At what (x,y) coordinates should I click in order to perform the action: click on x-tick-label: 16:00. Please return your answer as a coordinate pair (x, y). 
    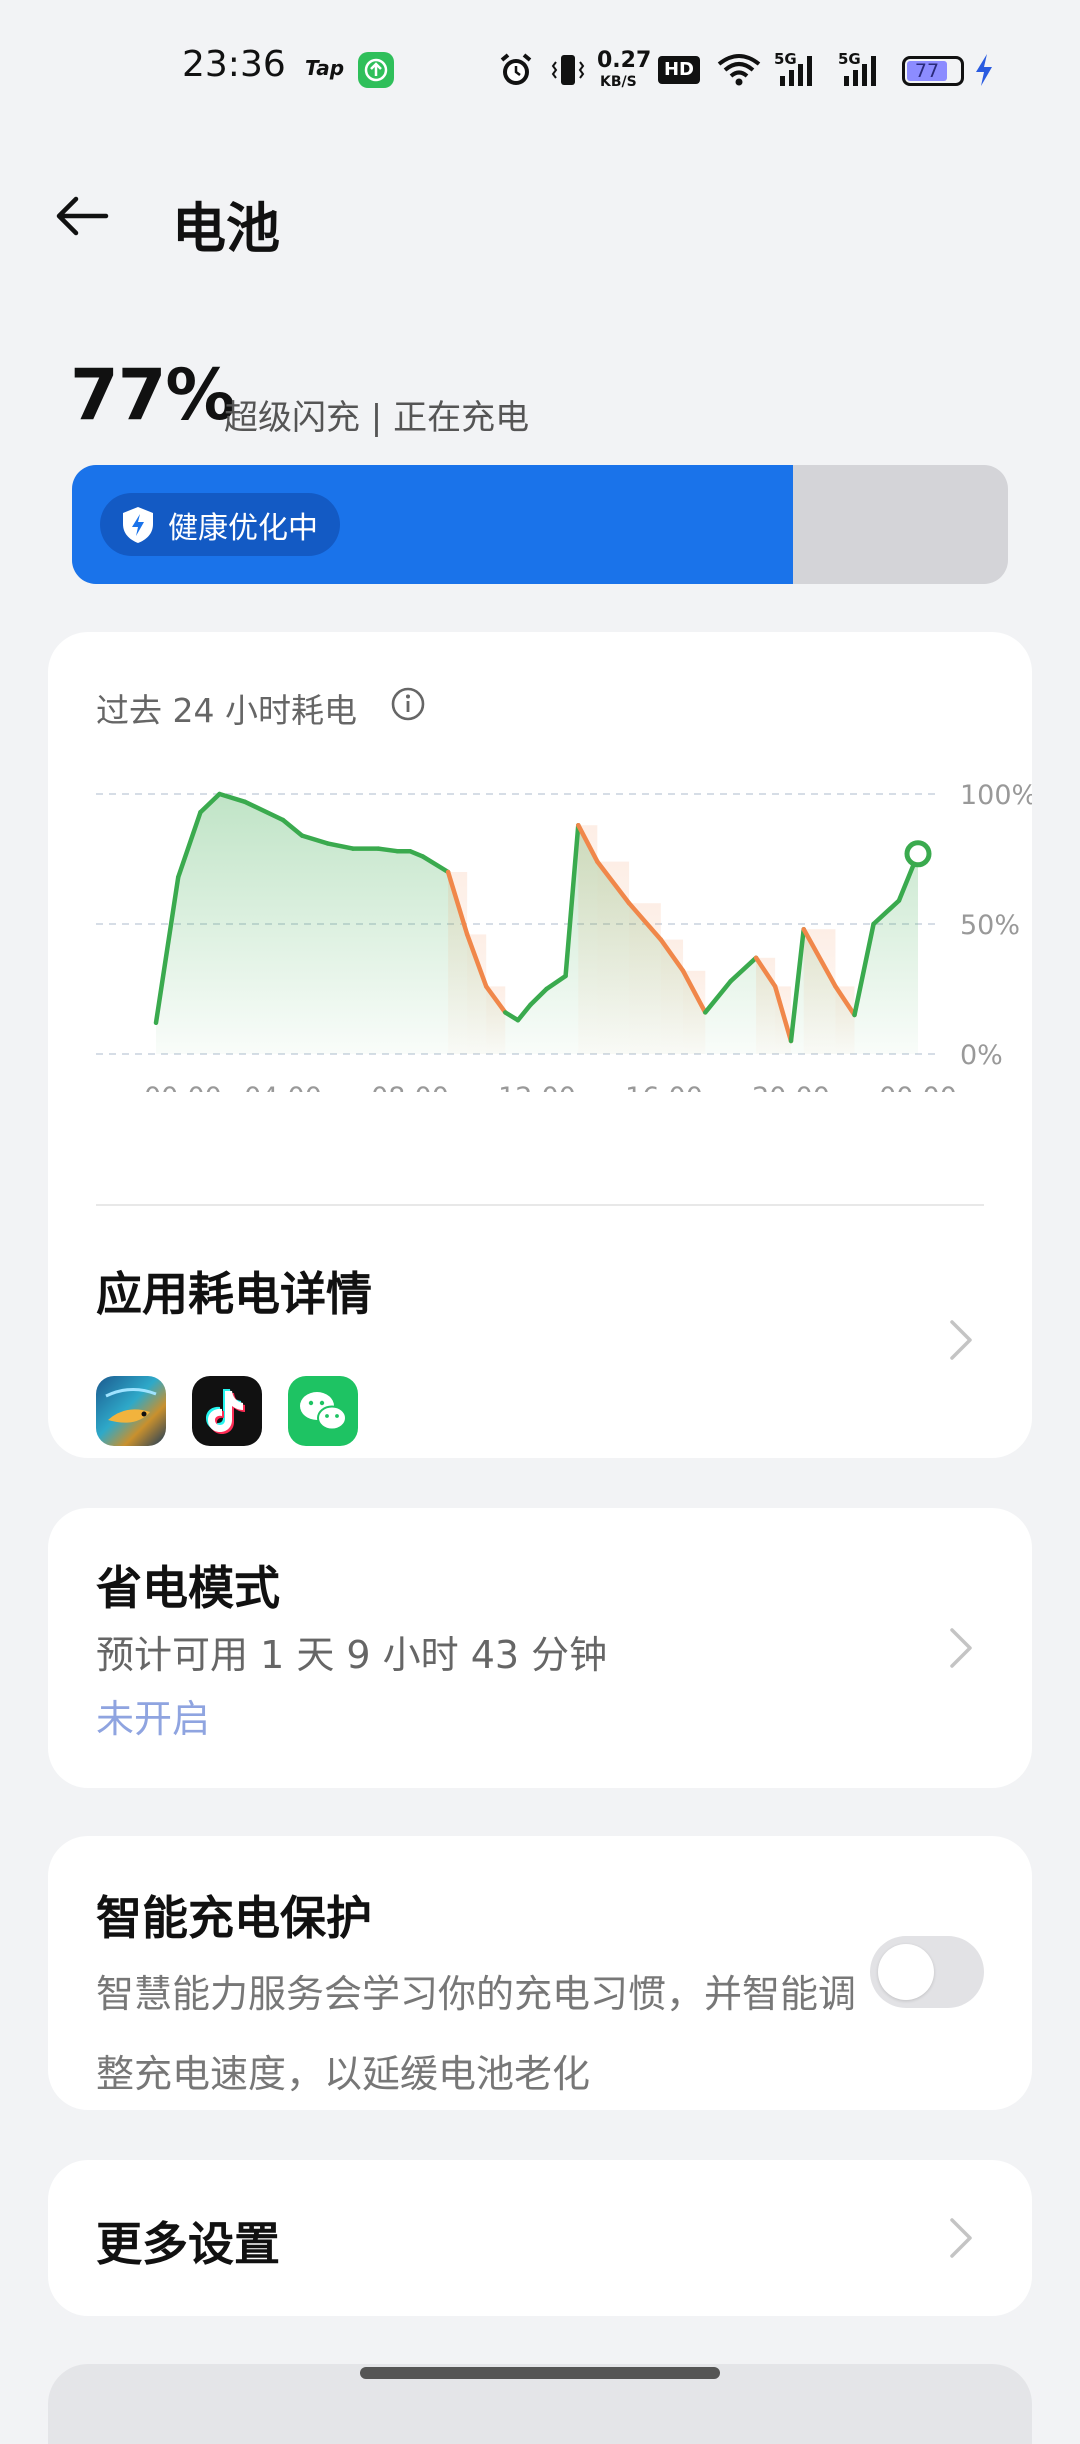
    Looking at the image, I should click on (664, 1087).